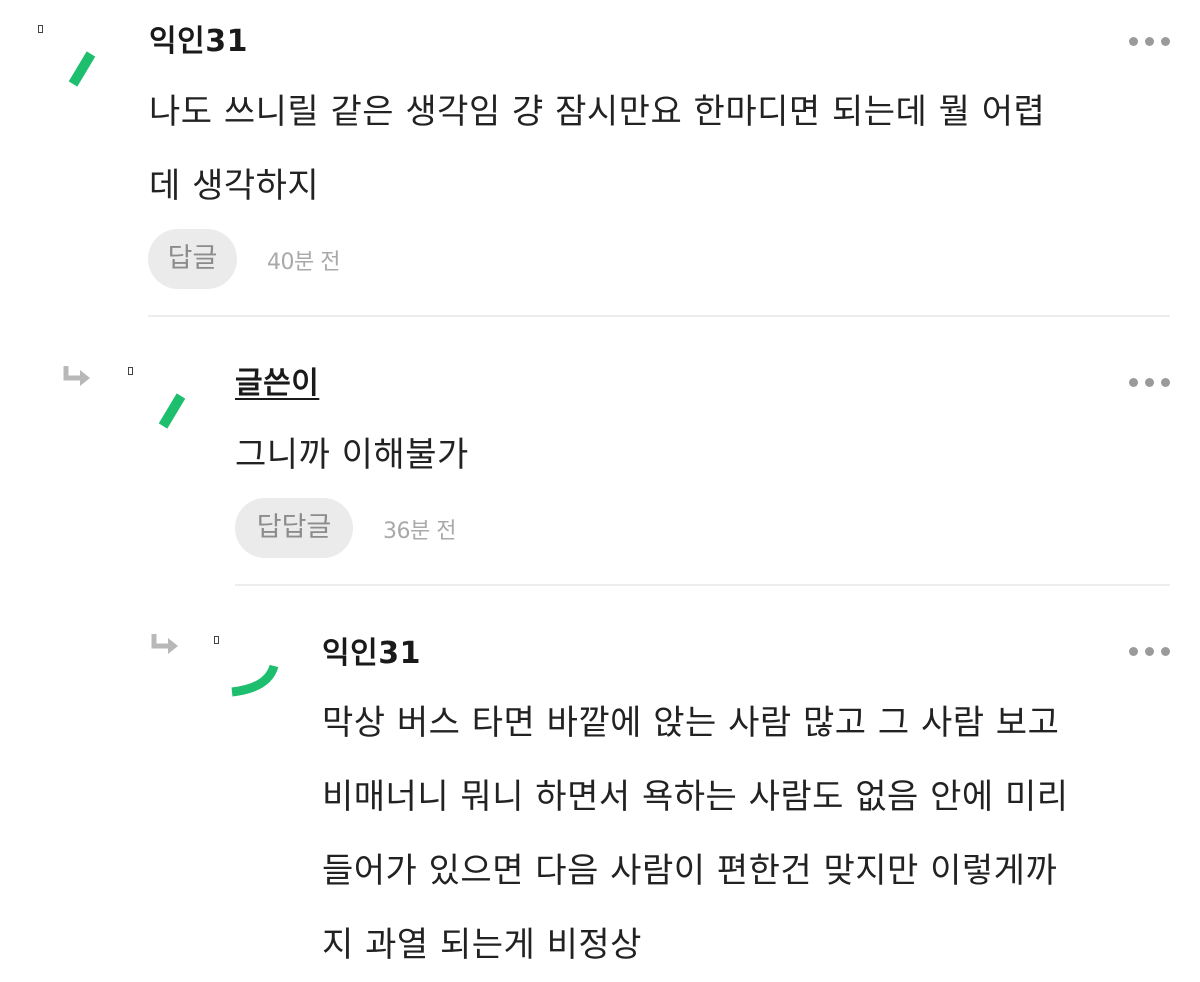 The image size is (1200, 982). Describe the element at coordinates (352, 455) in the screenshot. I see `comment-text: 그니까 이해불가` at that location.